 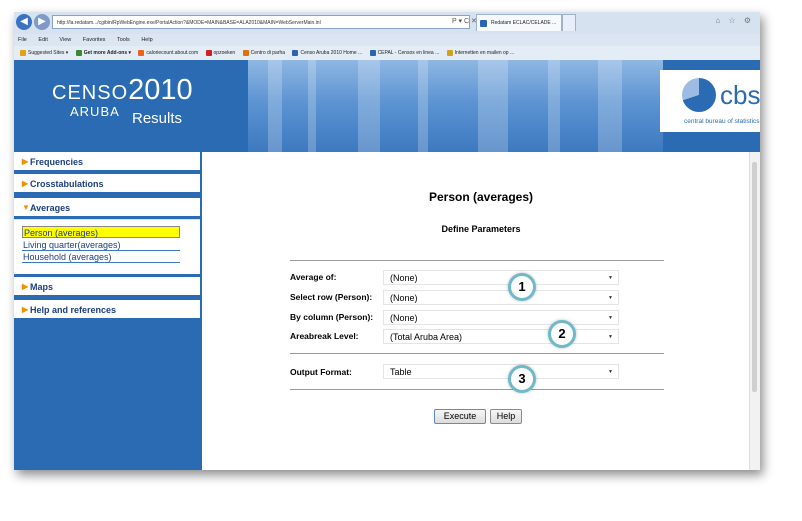 What do you see at coordinates (26, 207) in the screenshot?
I see `arrow-down-icon: ▼` at bounding box center [26, 207].